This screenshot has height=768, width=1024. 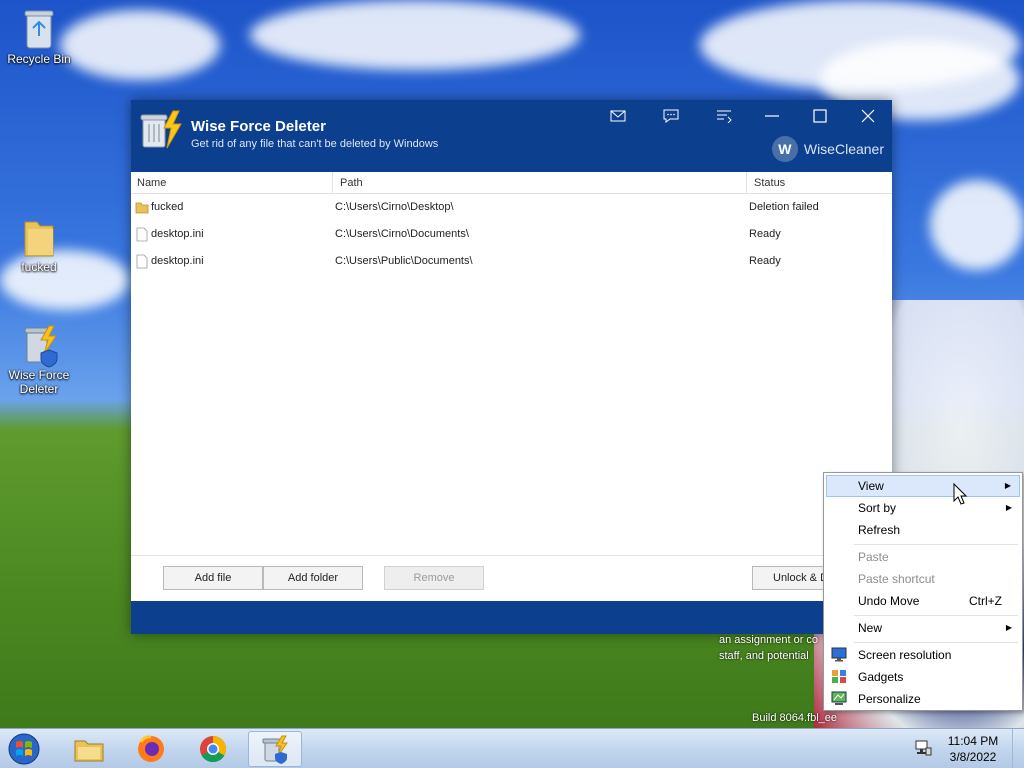 What do you see at coordinates (889, 601) in the screenshot?
I see `menu-item-label: Undo Move` at bounding box center [889, 601].